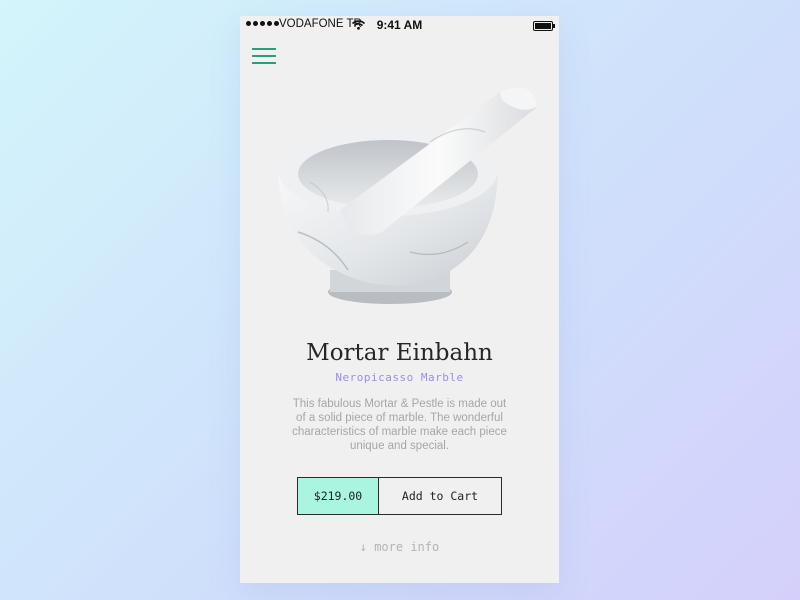  Describe the element at coordinates (264, 56) in the screenshot. I see `hamburger-menu-icon` at that location.